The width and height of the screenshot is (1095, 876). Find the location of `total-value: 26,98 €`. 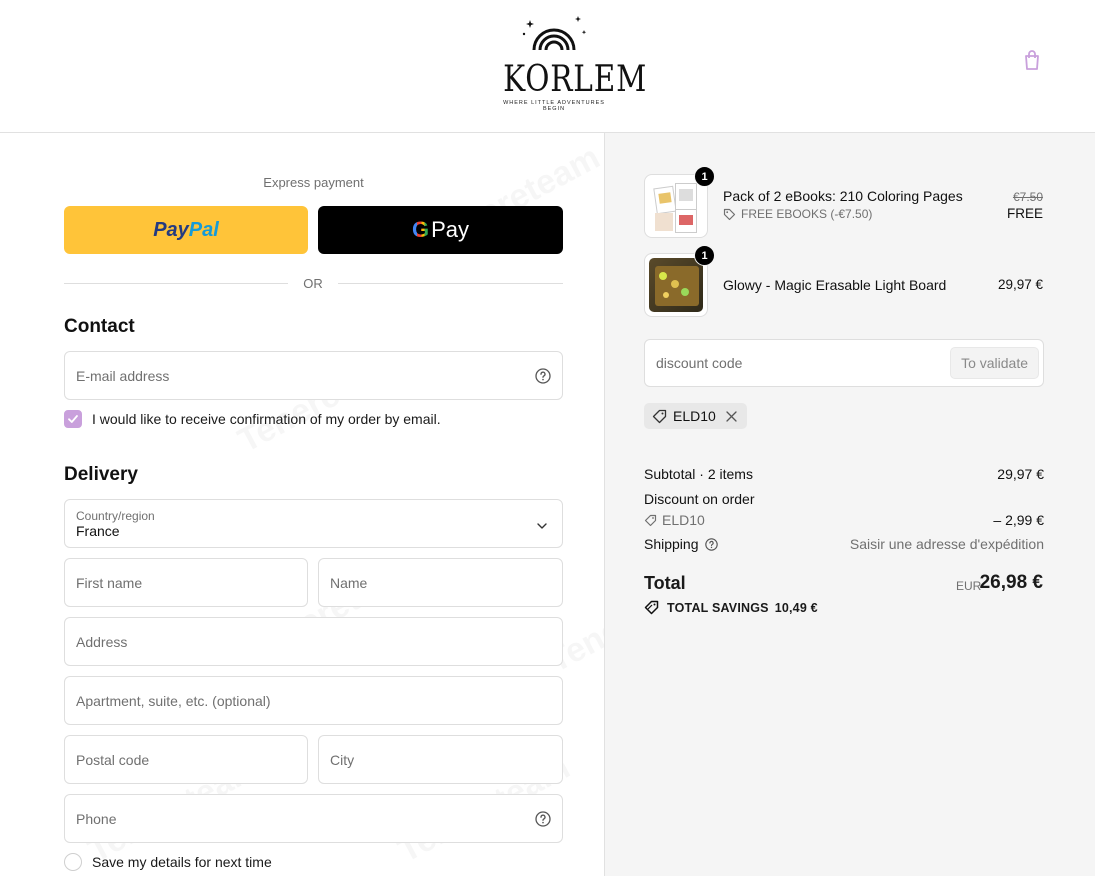

total-value: 26,98 € is located at coordinates (1011, 582).